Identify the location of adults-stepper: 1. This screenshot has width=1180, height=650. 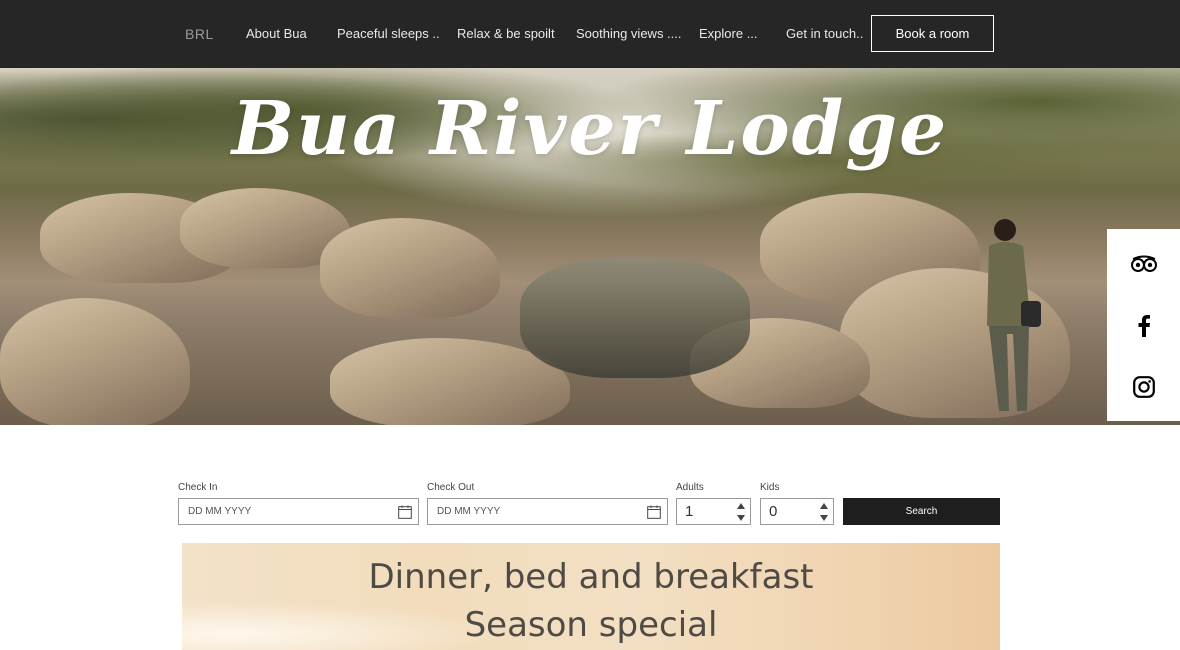
(713, 511).